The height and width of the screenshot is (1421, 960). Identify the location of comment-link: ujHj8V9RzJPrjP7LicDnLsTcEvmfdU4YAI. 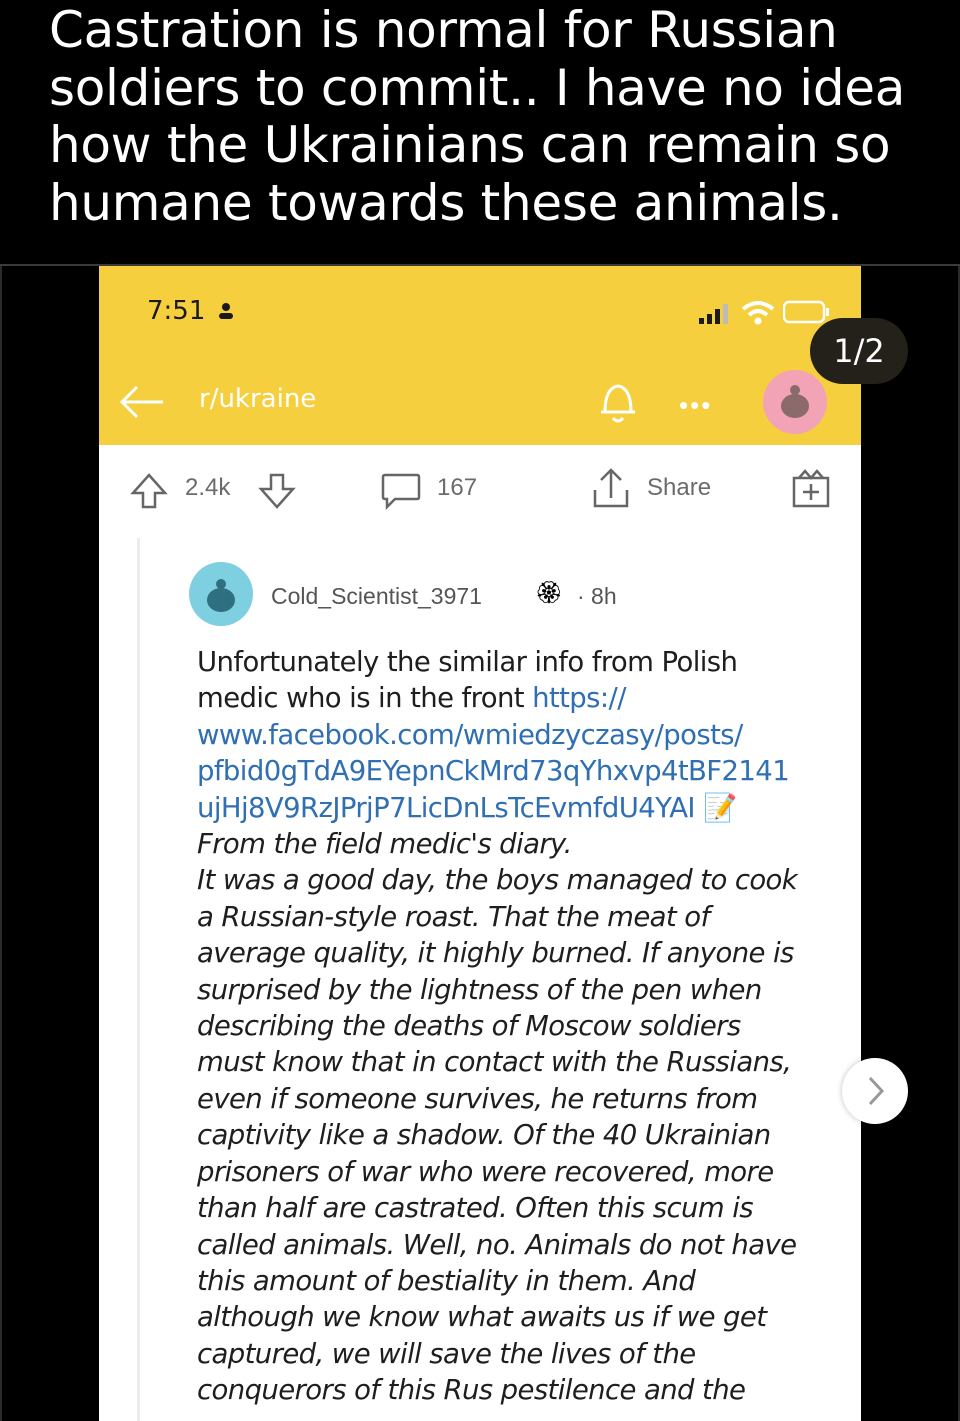
(446, 808).